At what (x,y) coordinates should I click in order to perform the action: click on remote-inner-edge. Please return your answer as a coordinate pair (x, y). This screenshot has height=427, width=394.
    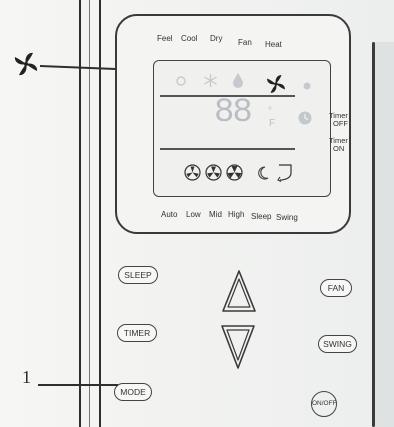
    Looking at the image, I should click on (89, 213).